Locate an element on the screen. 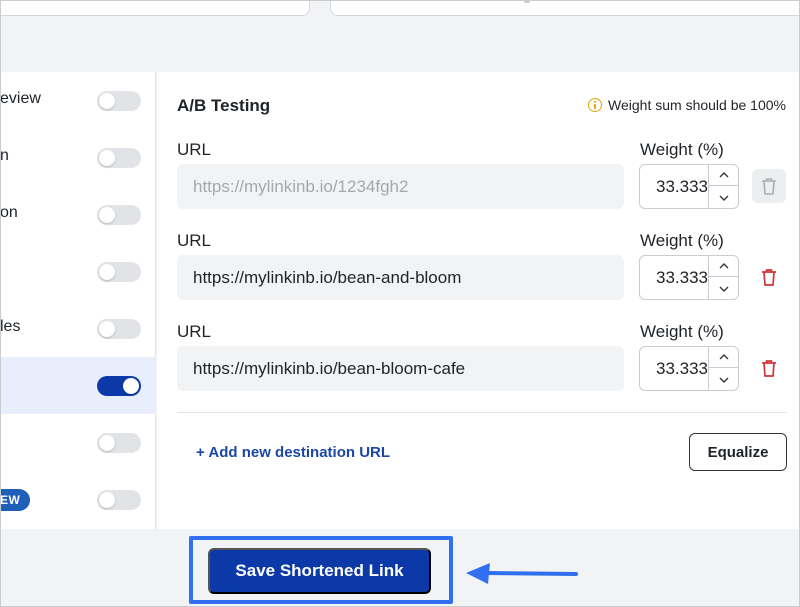  sidebar-toggle-ab-testing is located at coordinates (119, 386).